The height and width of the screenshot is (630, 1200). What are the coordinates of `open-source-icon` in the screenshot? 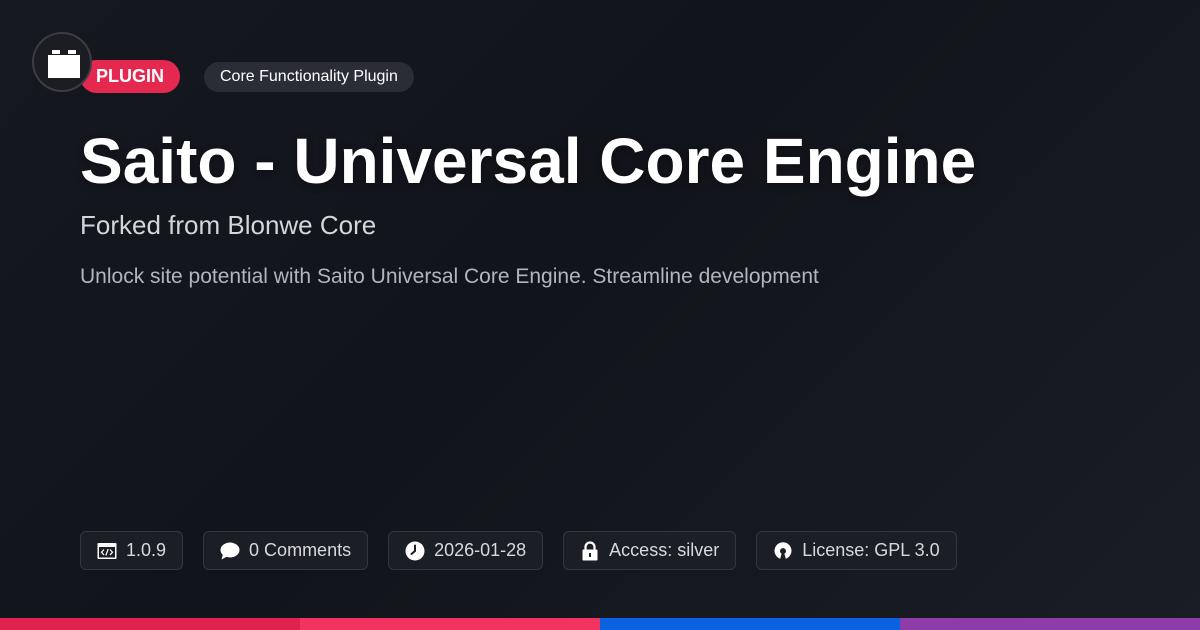 It's located at (783, 551).